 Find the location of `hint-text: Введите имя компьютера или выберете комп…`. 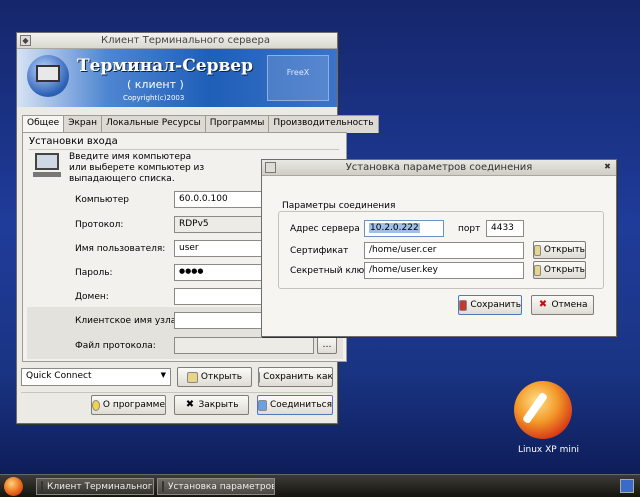

hint-text: Введите имя компьютера или выберете комп… is located at coordinates (137, 168).